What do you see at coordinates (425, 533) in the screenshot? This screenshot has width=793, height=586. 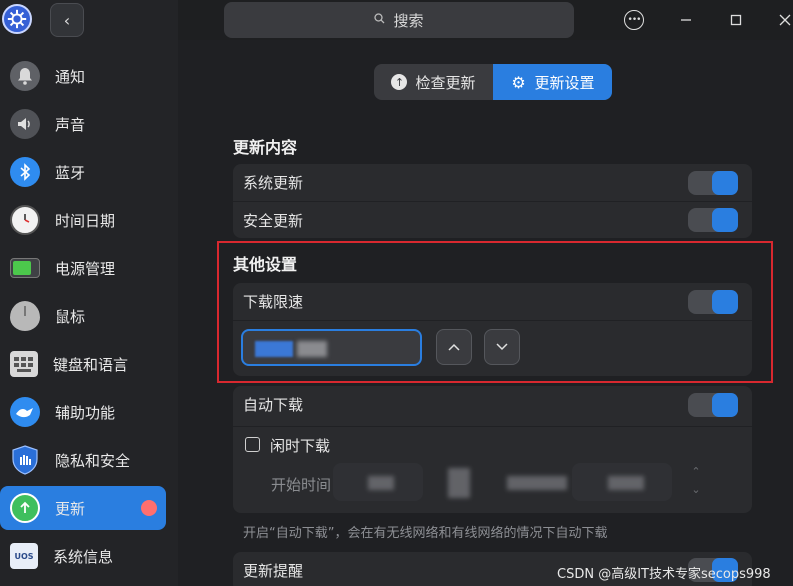 I see `auto-download-hint: 开启“自动下载”，会在有无线网络和有线网络的情况下自动下载` at bounding box center [425, 533].